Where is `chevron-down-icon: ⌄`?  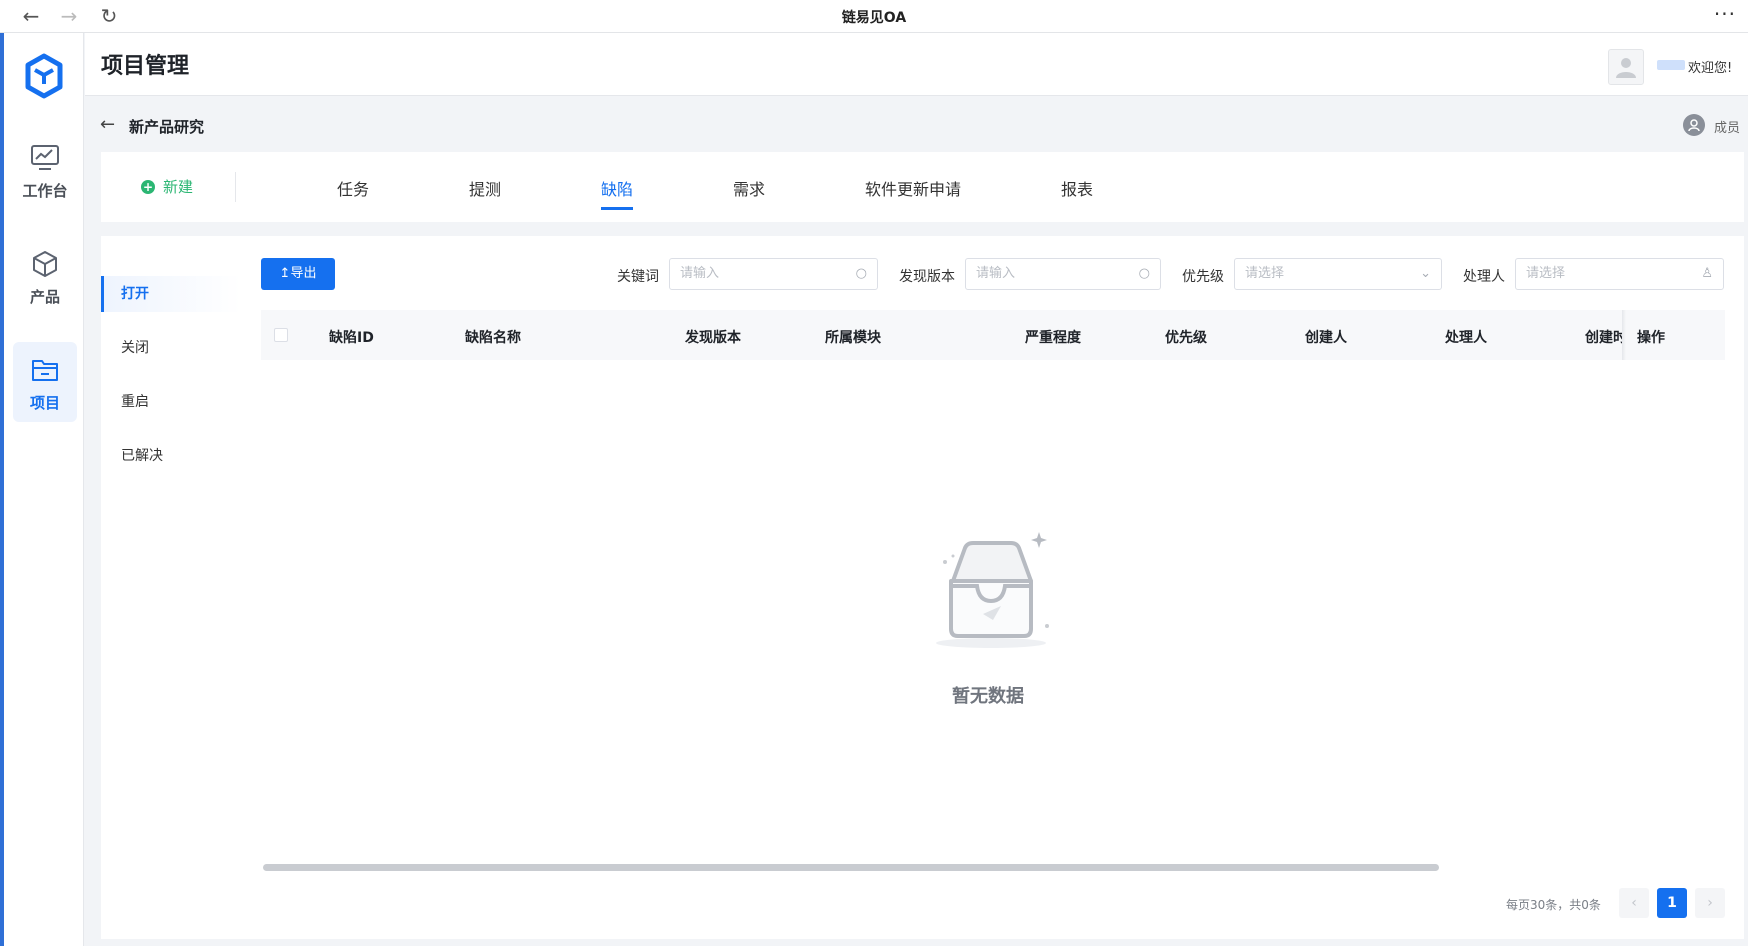
chevron-down-icon: ⌄ is located at coordinates (1425, 273).